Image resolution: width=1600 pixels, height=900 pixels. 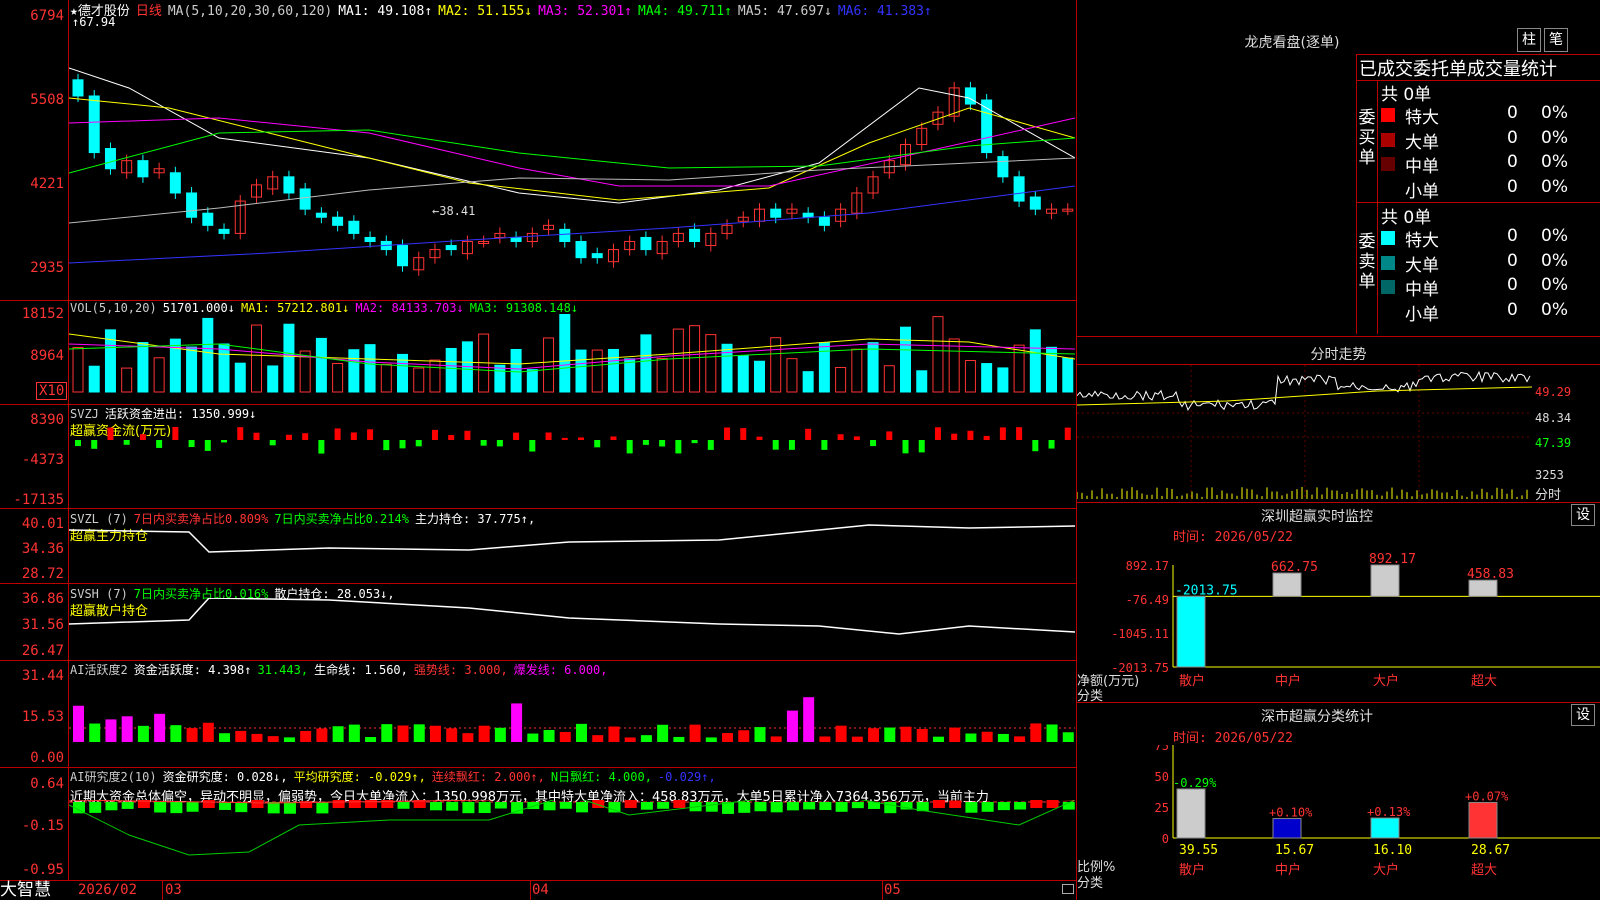 What do you see at coordinates (149, 11) in the screenshot?
I see `period-label: 日线` at bounding box center [149, 11].